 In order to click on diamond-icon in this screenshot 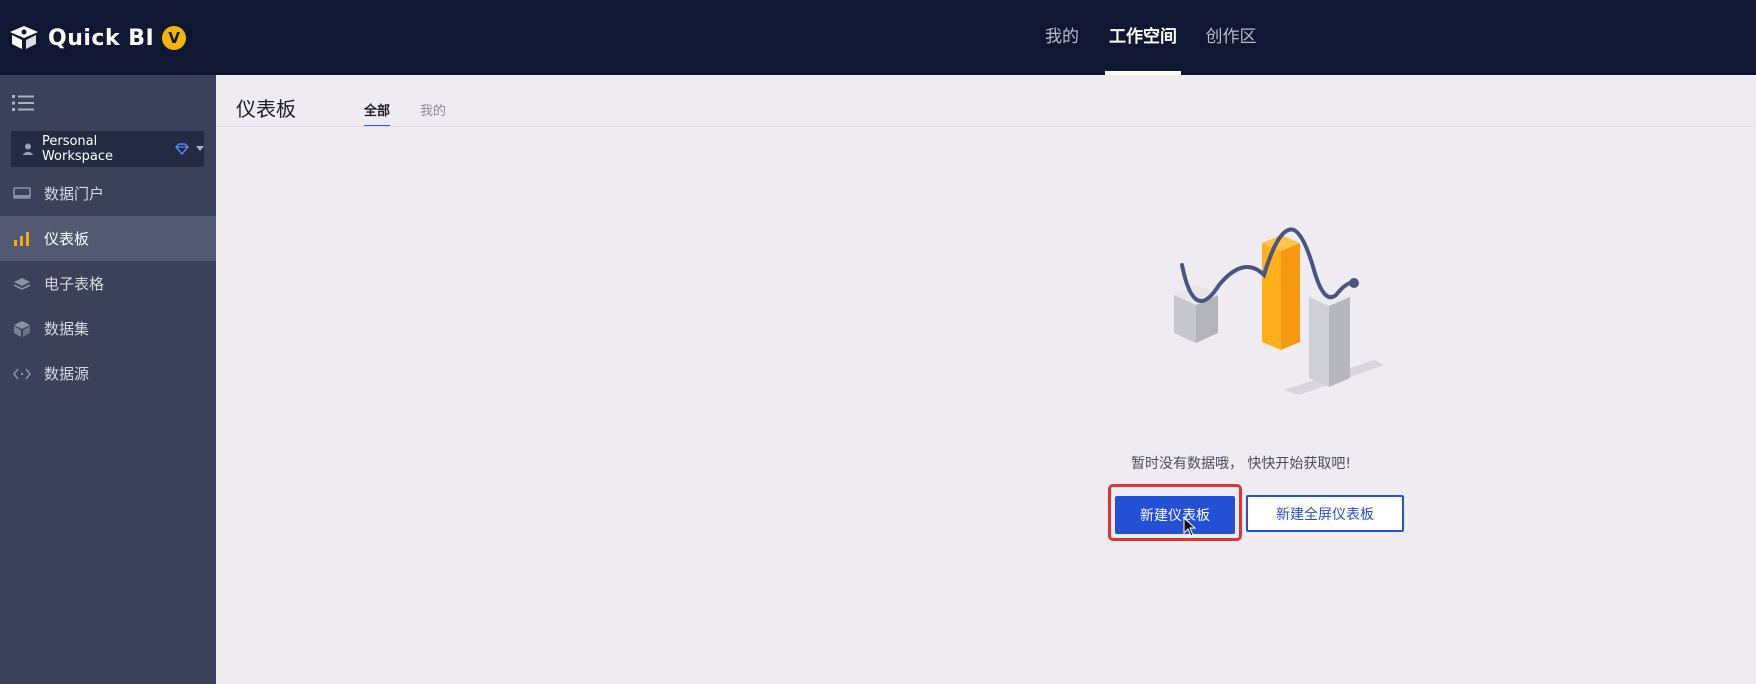, I will do `click(182, 149)`.